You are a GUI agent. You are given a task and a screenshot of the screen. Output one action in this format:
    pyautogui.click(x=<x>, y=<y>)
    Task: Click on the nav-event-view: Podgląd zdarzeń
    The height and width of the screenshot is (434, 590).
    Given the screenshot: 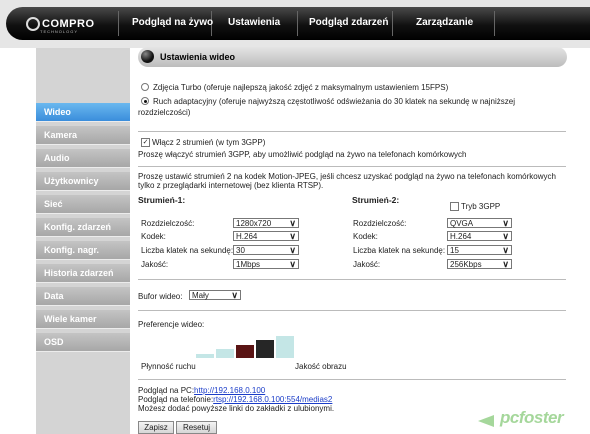 What is the action you would take?
    pyautogui.click(x=348, y=22)
    